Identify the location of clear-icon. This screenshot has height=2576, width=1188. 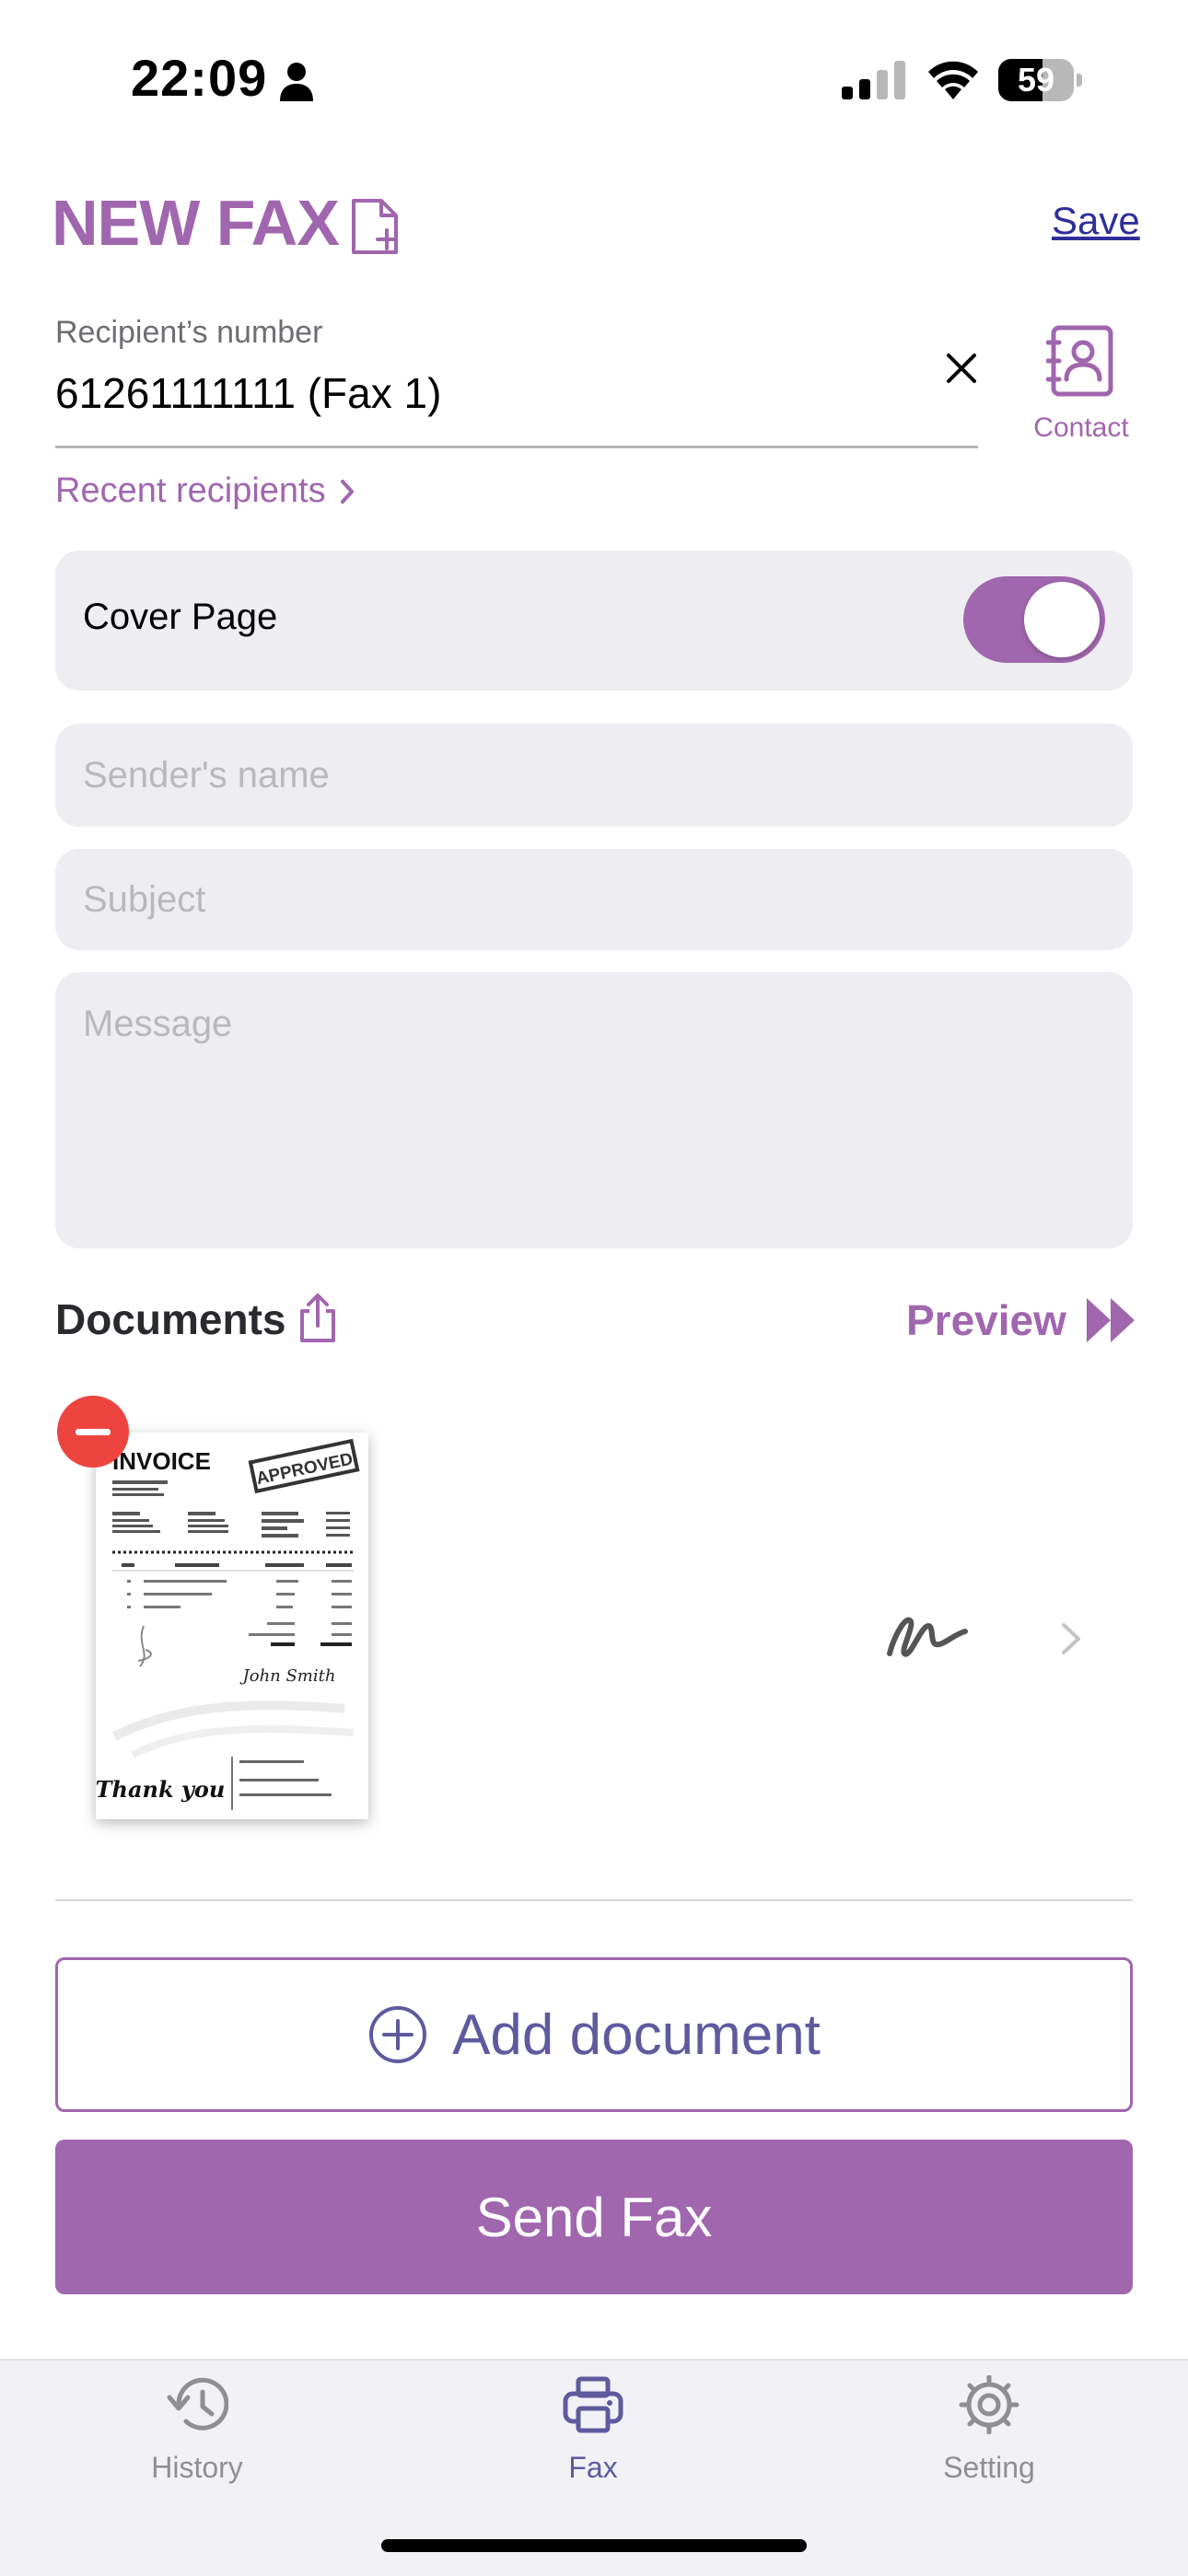
(961, 368).